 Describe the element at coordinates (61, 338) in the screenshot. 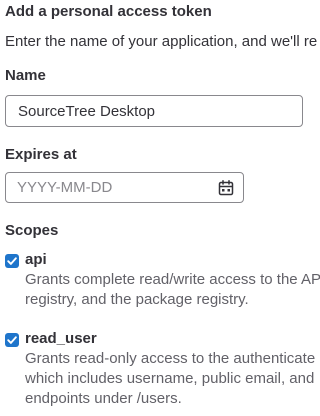

I see `scope-read-user-name: read_user` at that location.